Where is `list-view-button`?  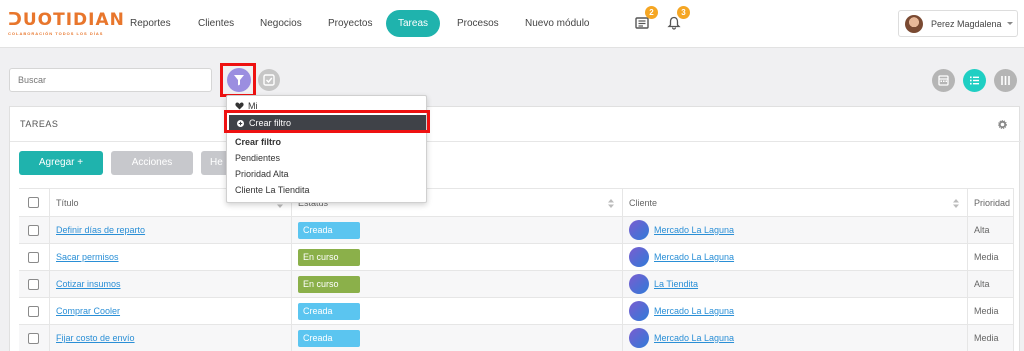 list-view-button is located at coordinates (974, 80).